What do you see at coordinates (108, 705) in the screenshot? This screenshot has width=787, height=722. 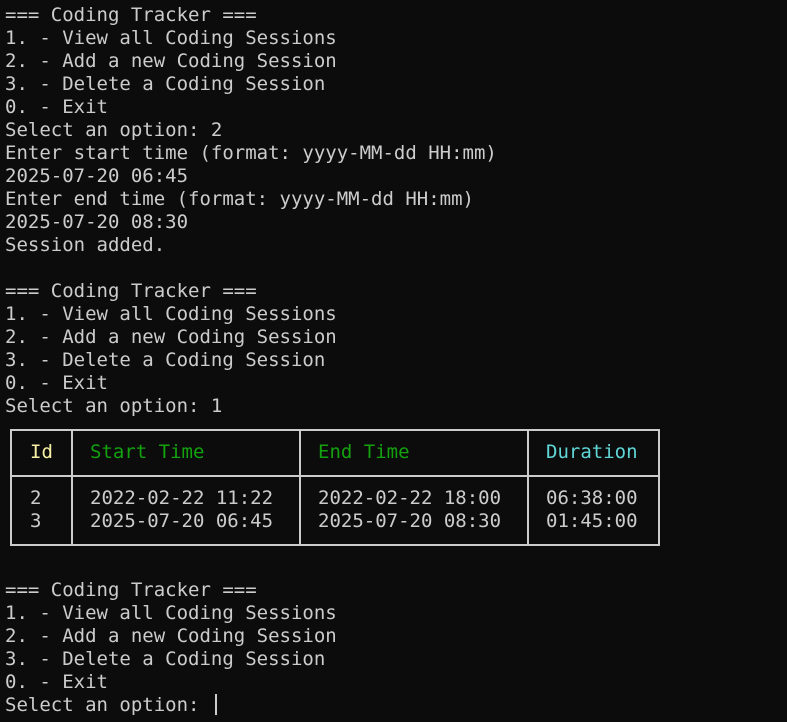 I see `select-prompt: Select an option:` at bounding box center [108, 705].